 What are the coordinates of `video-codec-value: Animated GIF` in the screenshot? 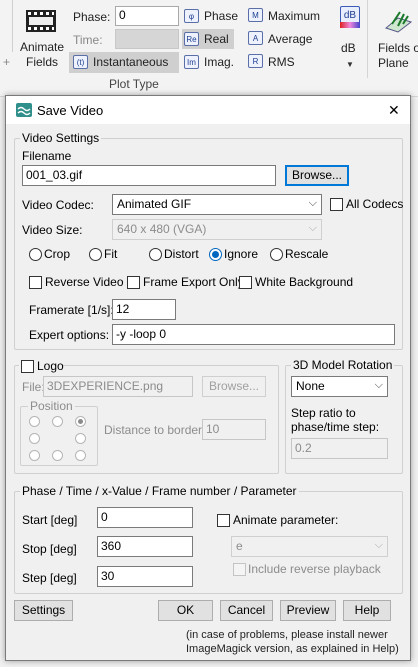 It's located at (154, 204).